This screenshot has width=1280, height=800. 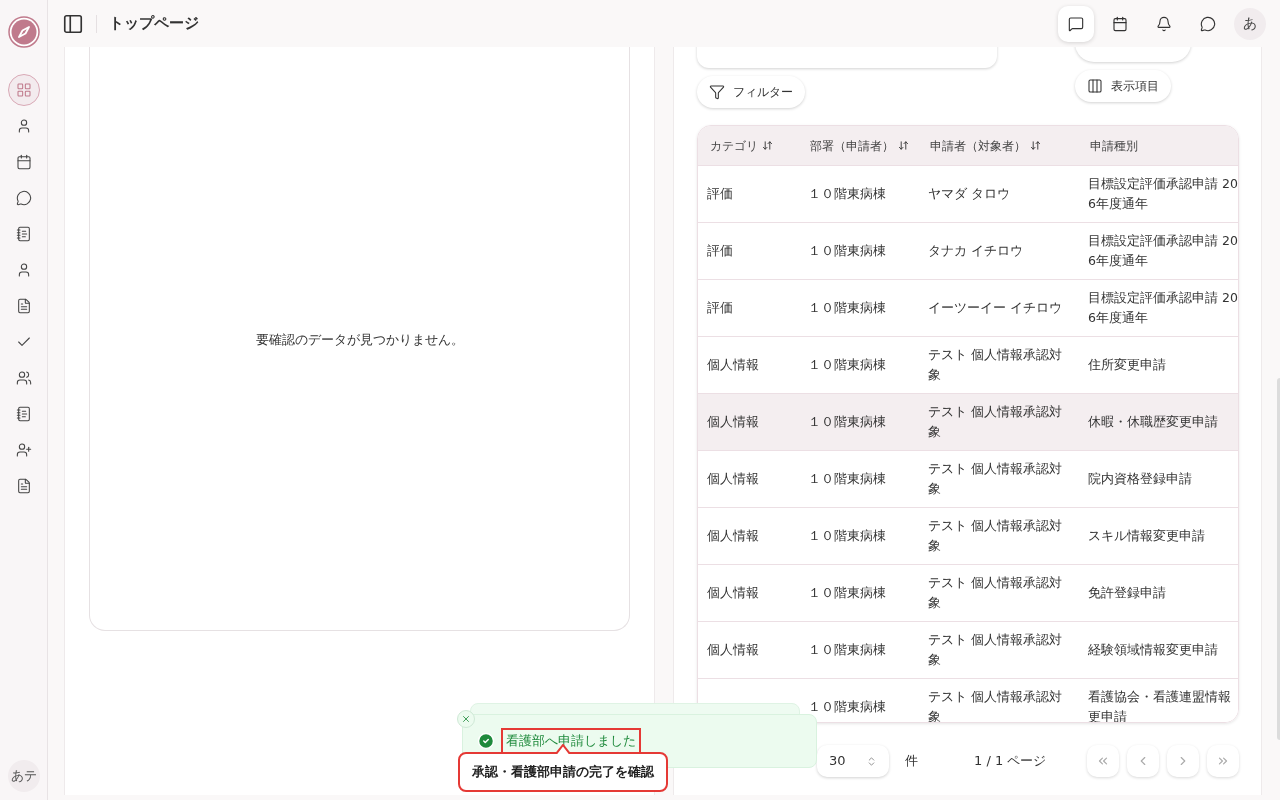 What do you see at coordinates (23, 378) in the screenshot?
I see `users-icon` at bounding box center [23, 378].